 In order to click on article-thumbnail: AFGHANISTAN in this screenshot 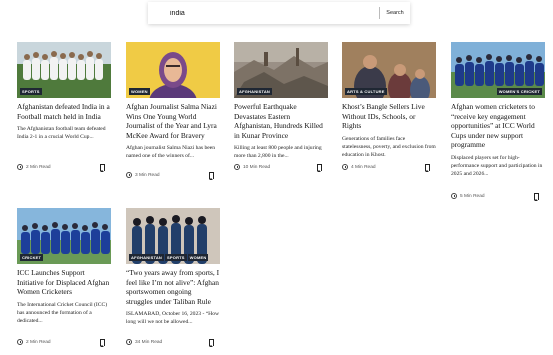, I will do `click(281, 70)`.